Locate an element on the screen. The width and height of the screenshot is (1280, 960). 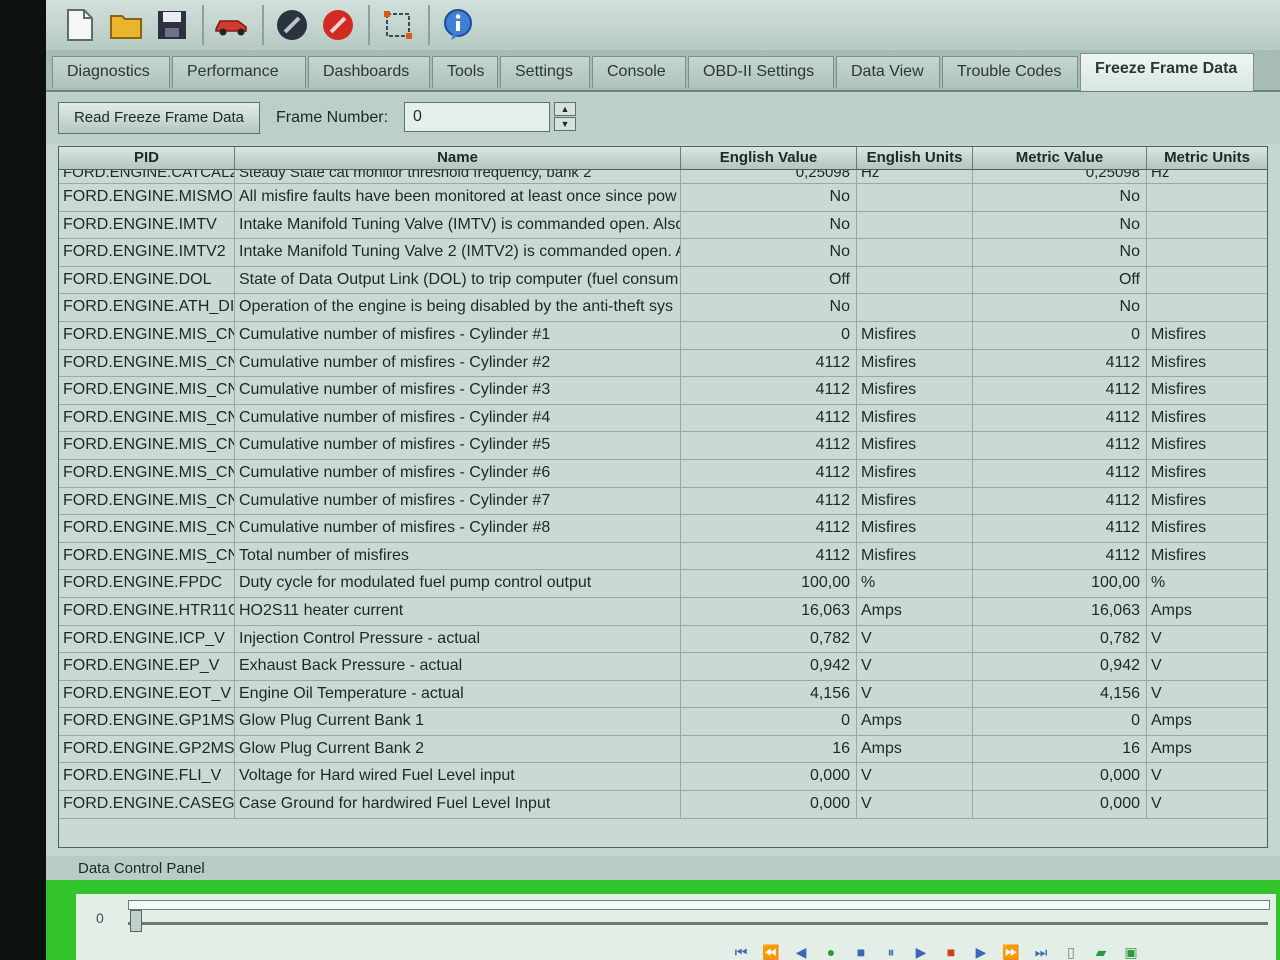
connect-icon is located at coordinates (292, 25).